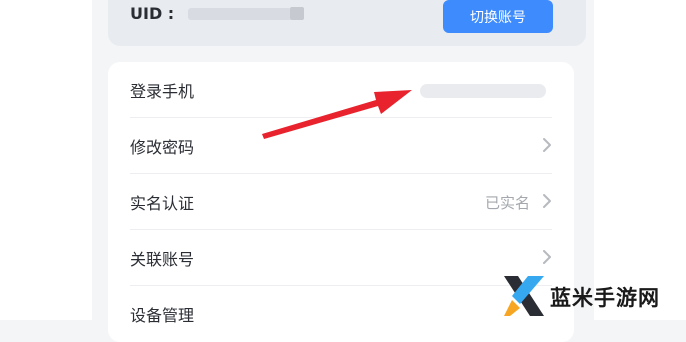 The image size is (686, 342). What do you see at coordinates (152, 13) in the screenshot?
I see `uid-label: UID :` at bounding box center [152, 13].